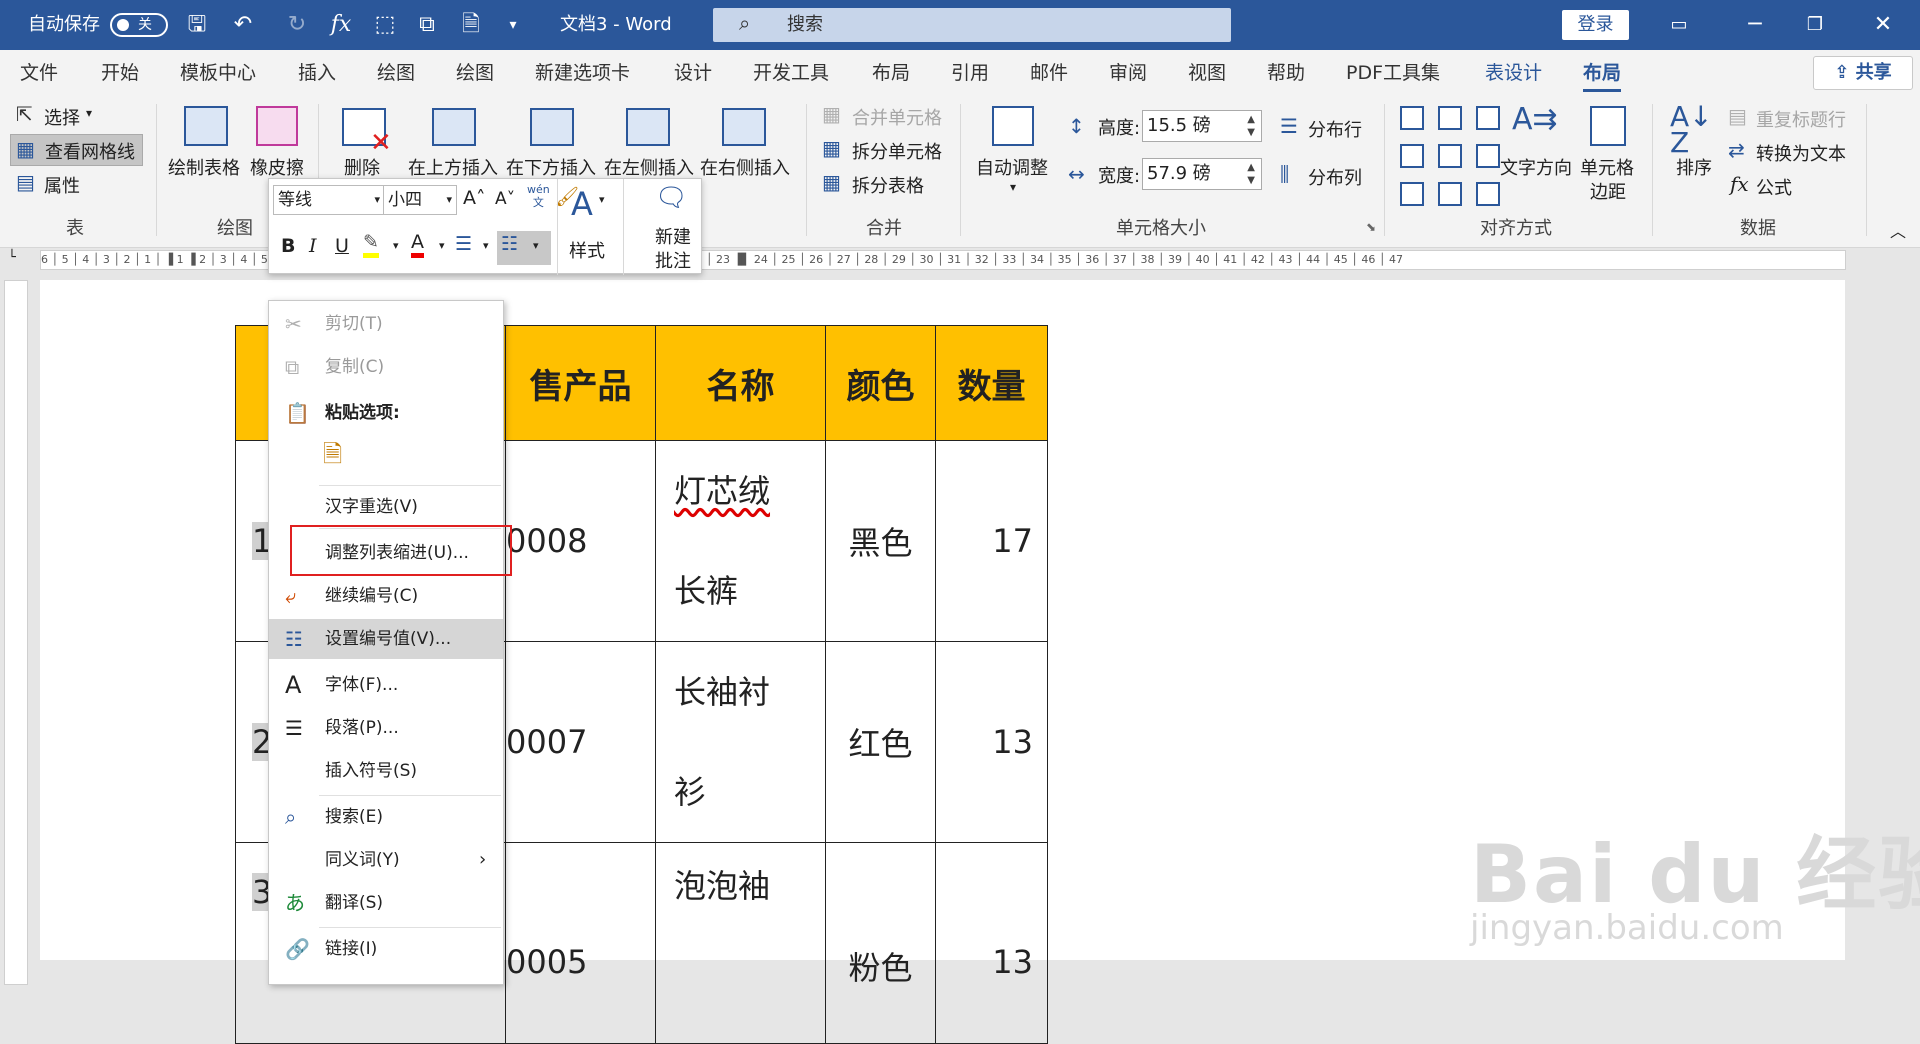 The image size is (1920, 1044). What do you see at coordinates (385, 25) in the screenshot?
I see `select-objects-icon: ⬚` at bounding box center [385, 25].